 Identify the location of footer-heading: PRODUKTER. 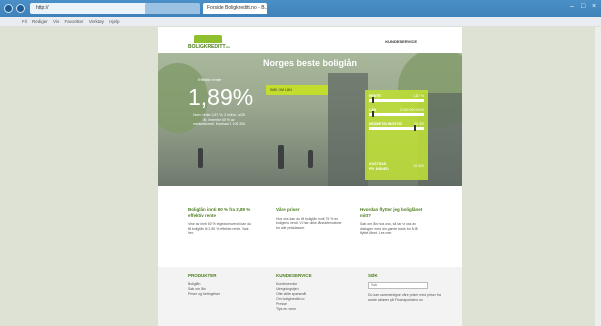
(202, 275).